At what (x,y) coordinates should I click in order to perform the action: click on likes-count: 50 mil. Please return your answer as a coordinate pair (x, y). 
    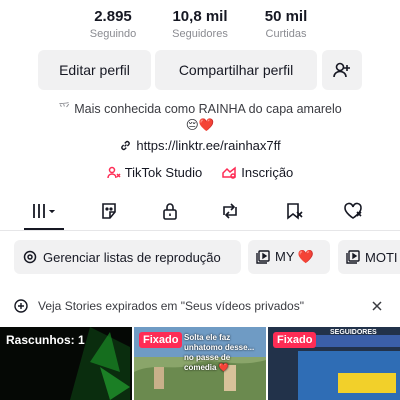
    Looking at the image, I should click on (286, 16).